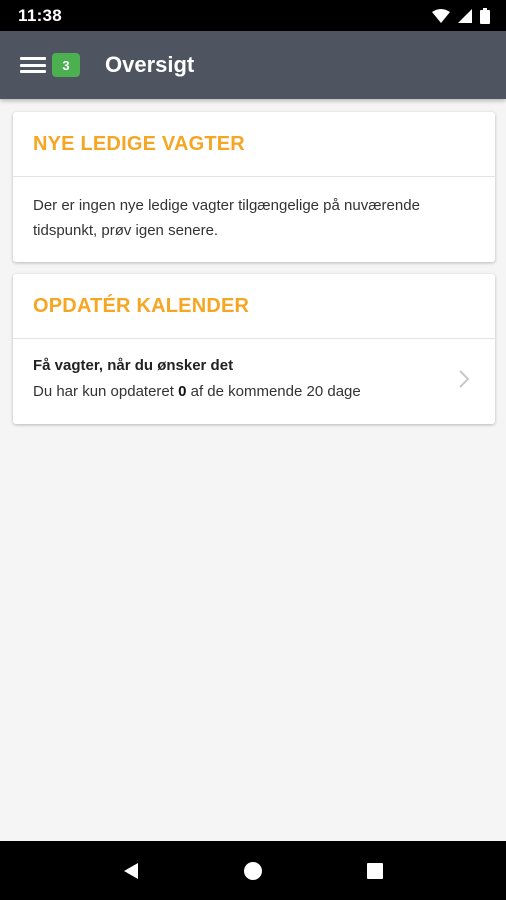  I want to click on row-sub-suffix: af de kommende 20 dage, so click(273, 391).